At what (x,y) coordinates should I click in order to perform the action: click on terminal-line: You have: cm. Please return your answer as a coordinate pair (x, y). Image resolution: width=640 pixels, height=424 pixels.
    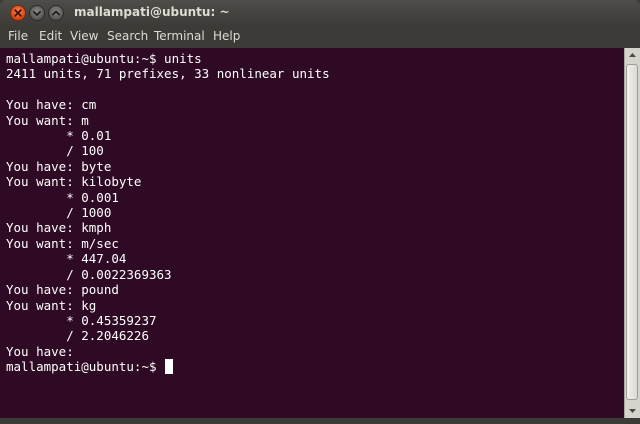
    Looking at the image, I should click on (51, 105).